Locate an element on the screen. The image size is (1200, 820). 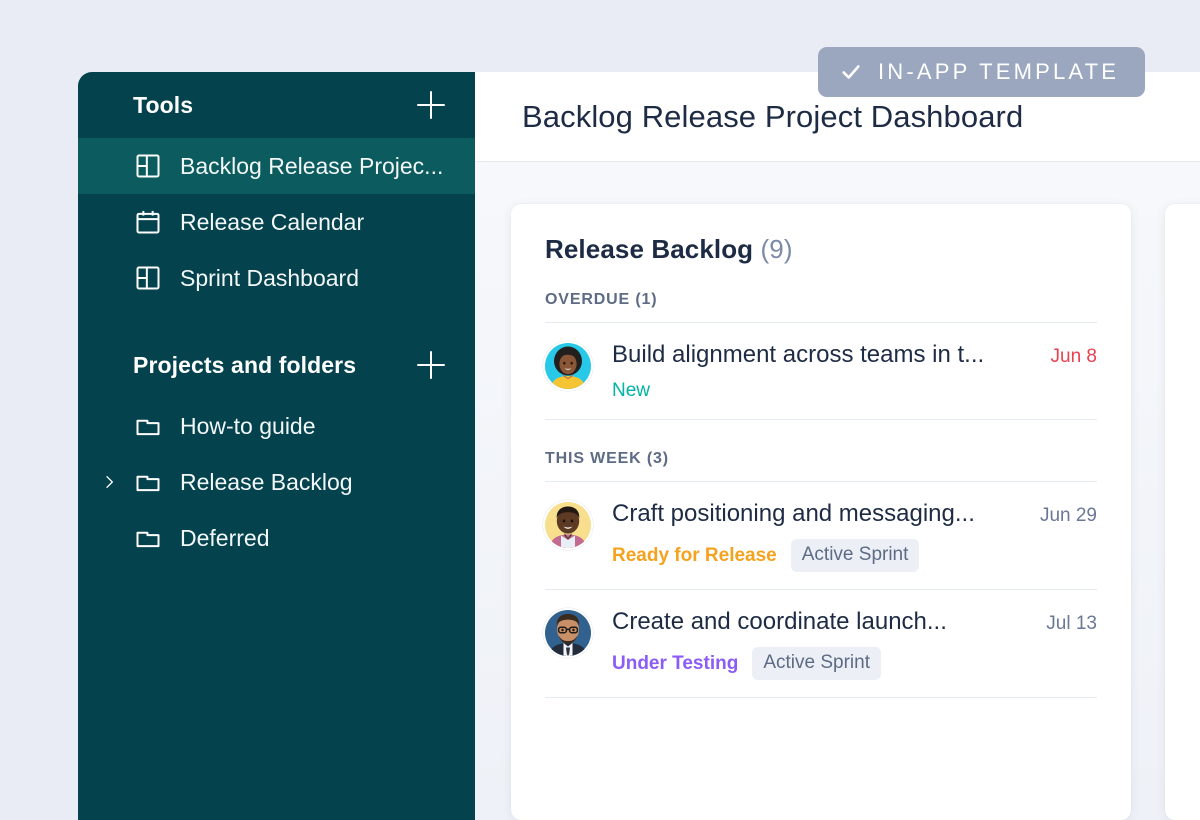
sidebar-section-title-projects: Projects and folders is located at coordinates (245, 364).